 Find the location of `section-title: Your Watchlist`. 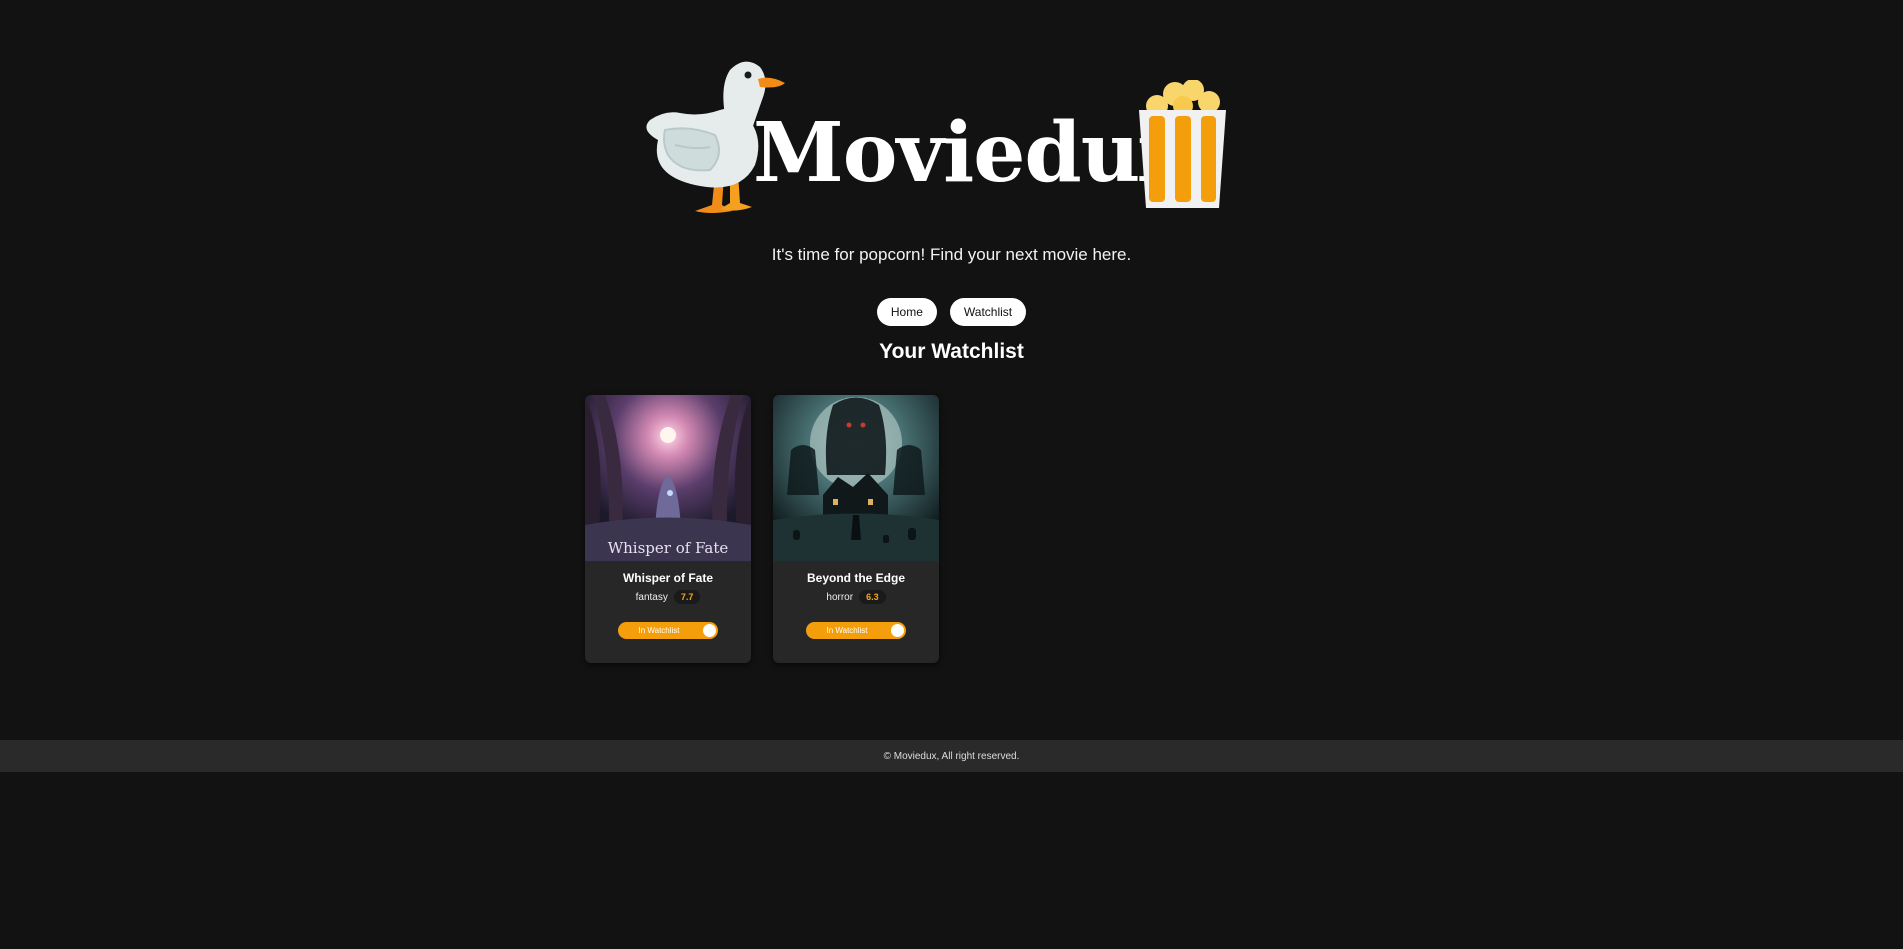

section-title: Your Watchlist is located at coordinates (951, 351).